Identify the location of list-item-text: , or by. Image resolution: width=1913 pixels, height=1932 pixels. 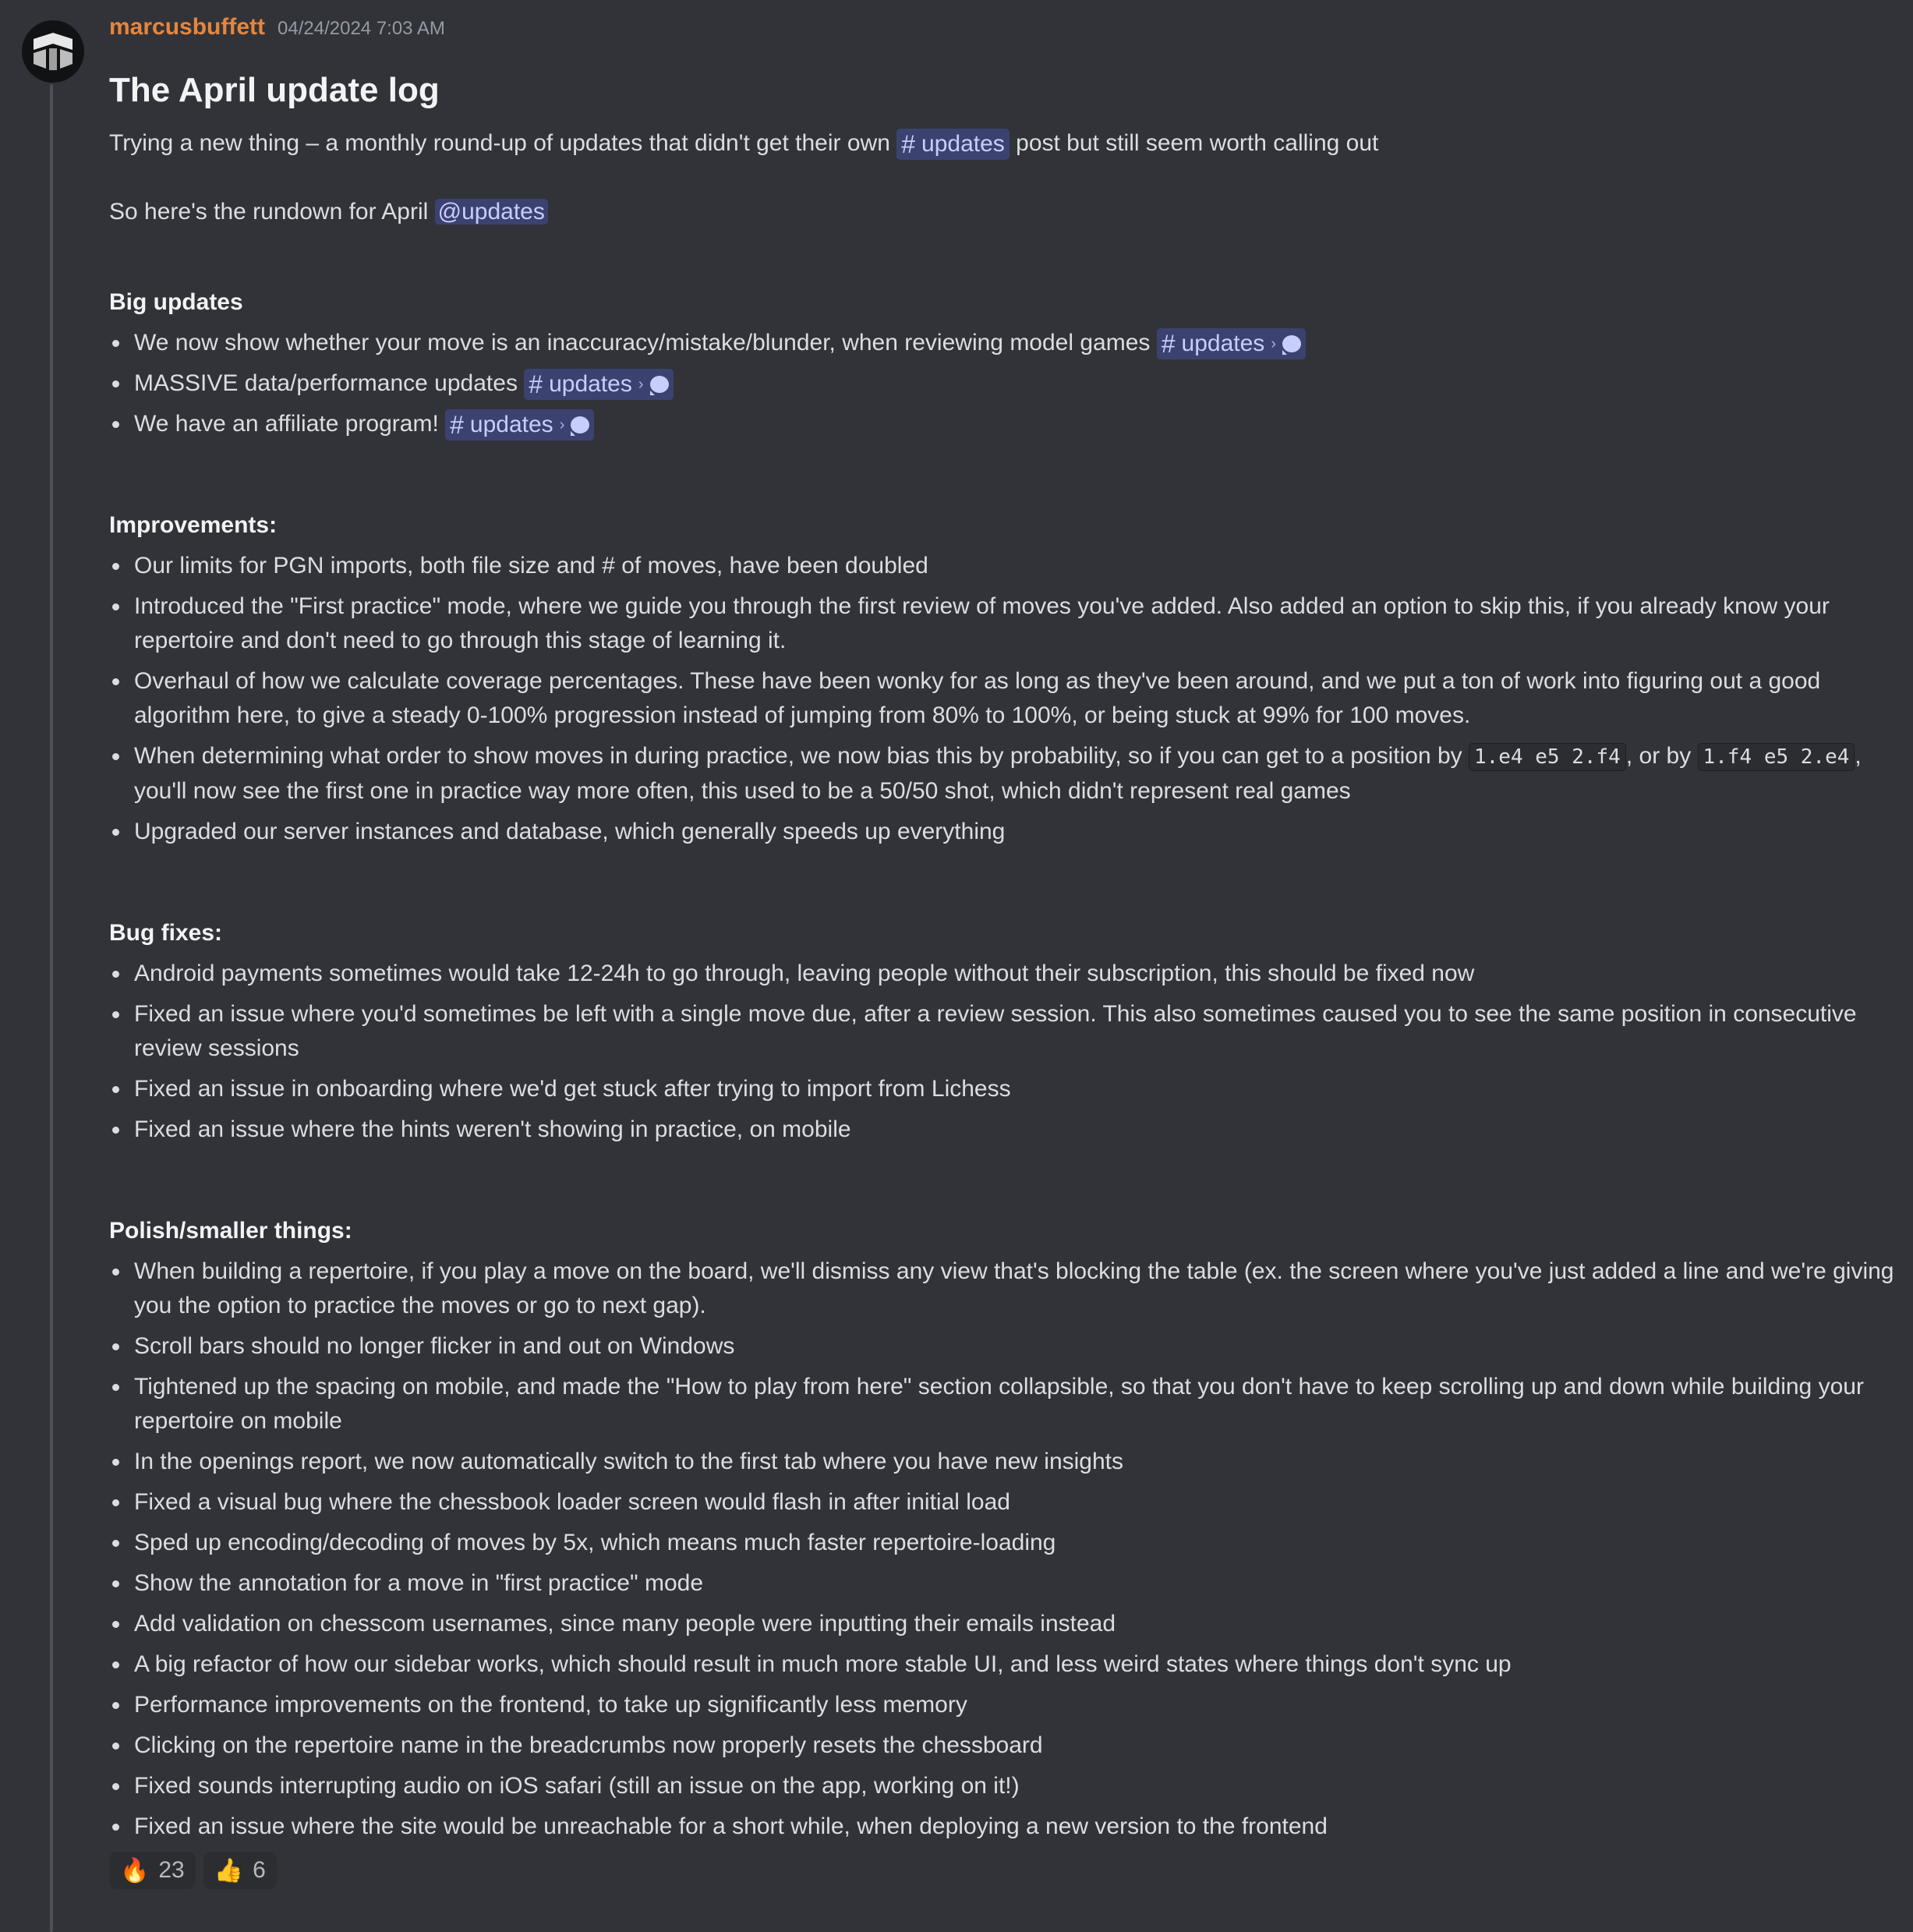
(1662, 756).